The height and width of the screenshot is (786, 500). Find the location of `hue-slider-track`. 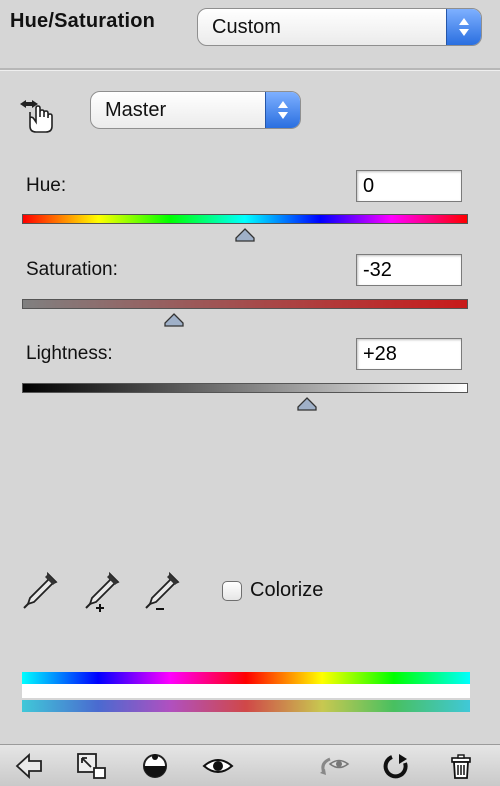

hue-slider-track is located at coordinates (245, 219).